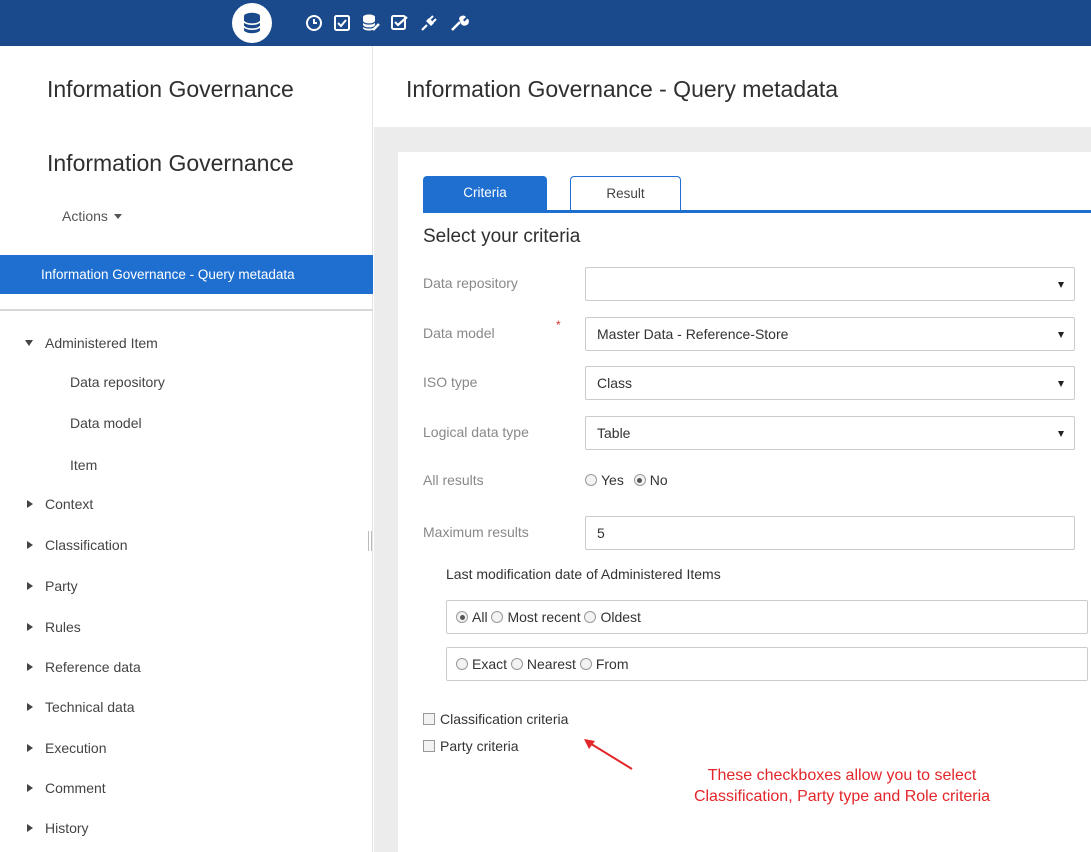  What do you see at coordinates (479, 746) in the screenshot?
I see `checkbox-label: Party criteria` at bounding box center [479, 746].